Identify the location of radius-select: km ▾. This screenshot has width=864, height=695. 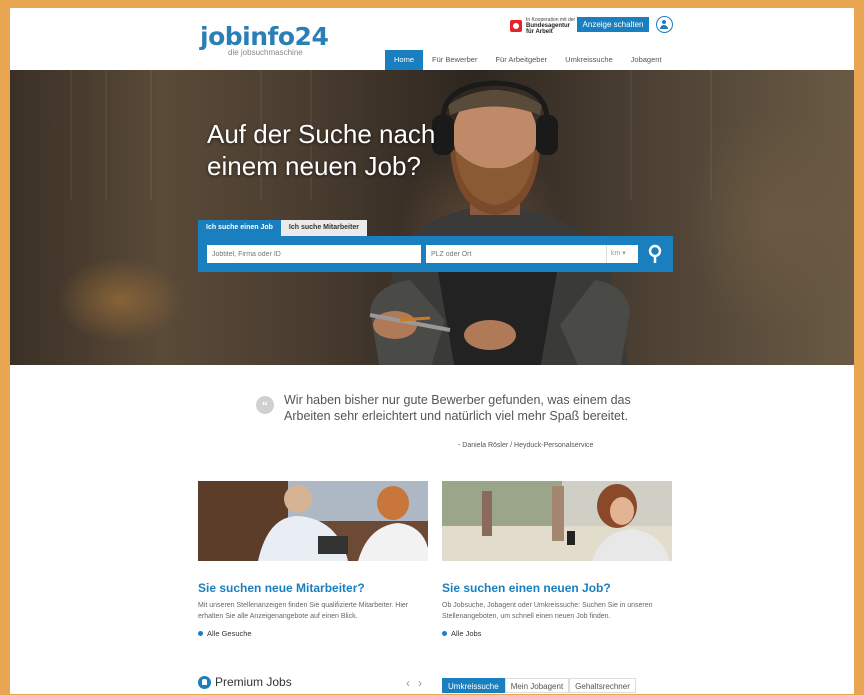
(622, 254).